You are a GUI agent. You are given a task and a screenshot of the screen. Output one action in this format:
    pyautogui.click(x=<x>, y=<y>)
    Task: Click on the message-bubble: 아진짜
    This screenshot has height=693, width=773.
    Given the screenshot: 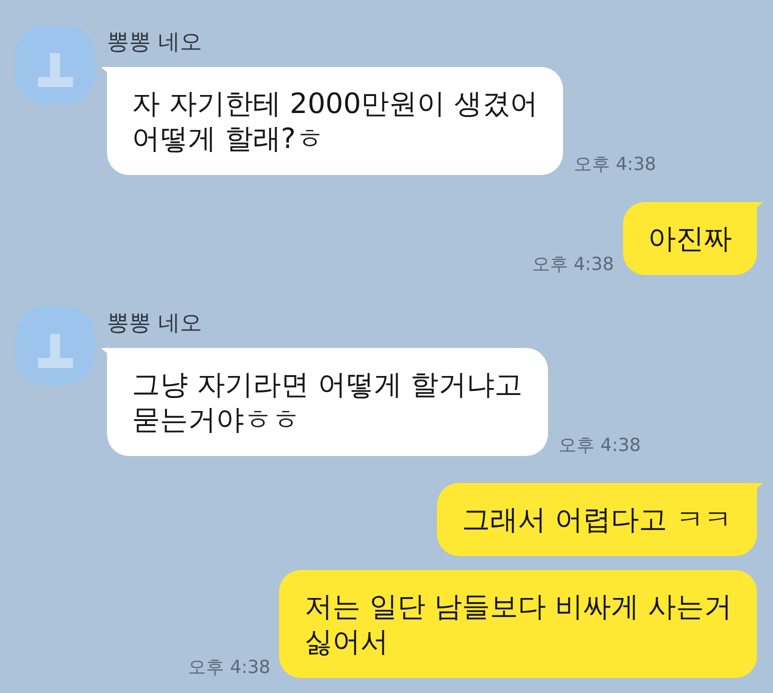 What is the action you would take?
    pyautogui.click(x=693, y=238)
    